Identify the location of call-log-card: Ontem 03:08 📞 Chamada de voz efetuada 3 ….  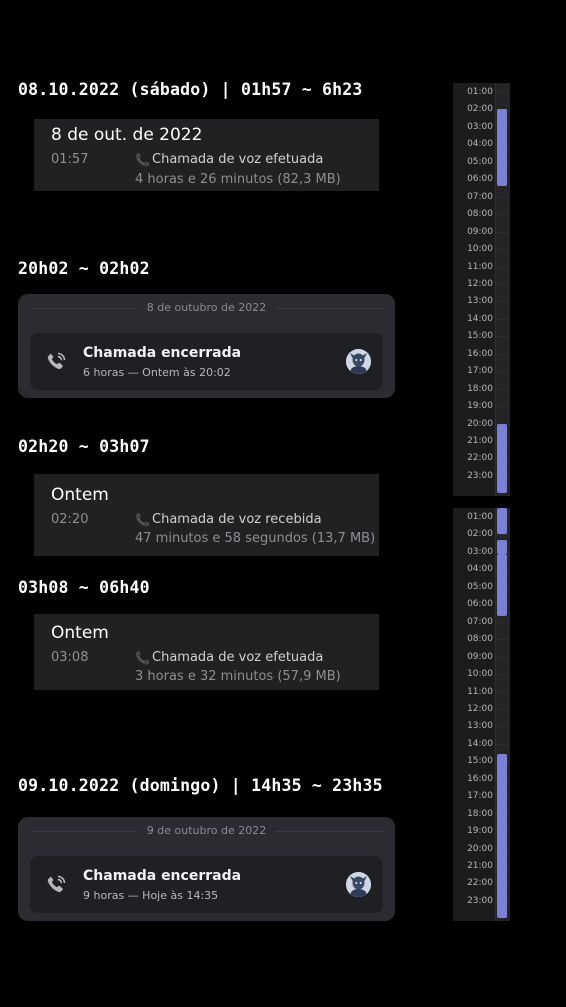
(206, 652).